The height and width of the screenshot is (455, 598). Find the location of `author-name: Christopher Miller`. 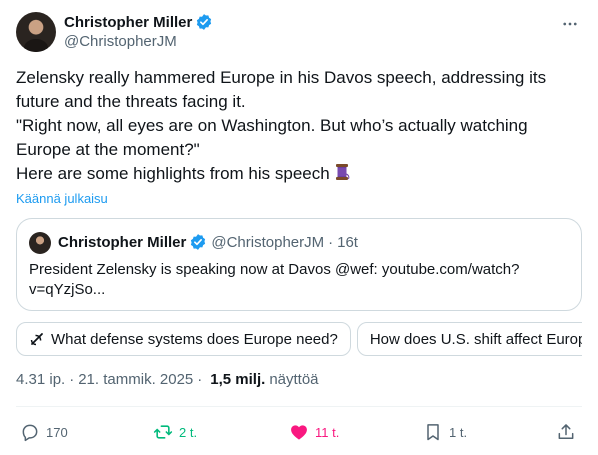

author-name: Christopher Miller is located at coordinates (128, 22).